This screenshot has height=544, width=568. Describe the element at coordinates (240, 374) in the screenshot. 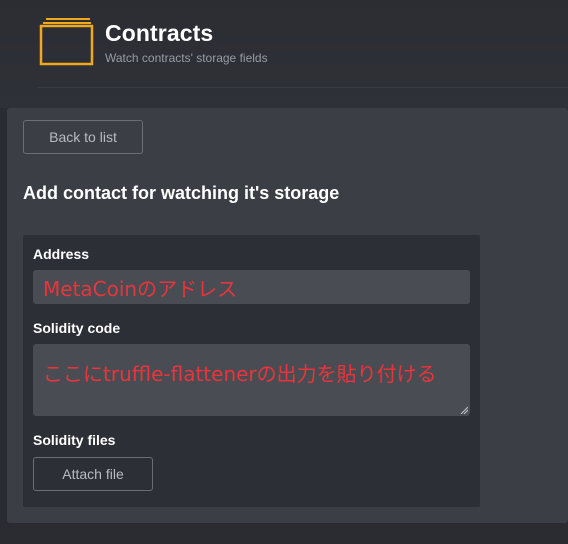

I see `solidity-code-value: ここにtruffle-flattenerの出力を貼り付ける` at that location.